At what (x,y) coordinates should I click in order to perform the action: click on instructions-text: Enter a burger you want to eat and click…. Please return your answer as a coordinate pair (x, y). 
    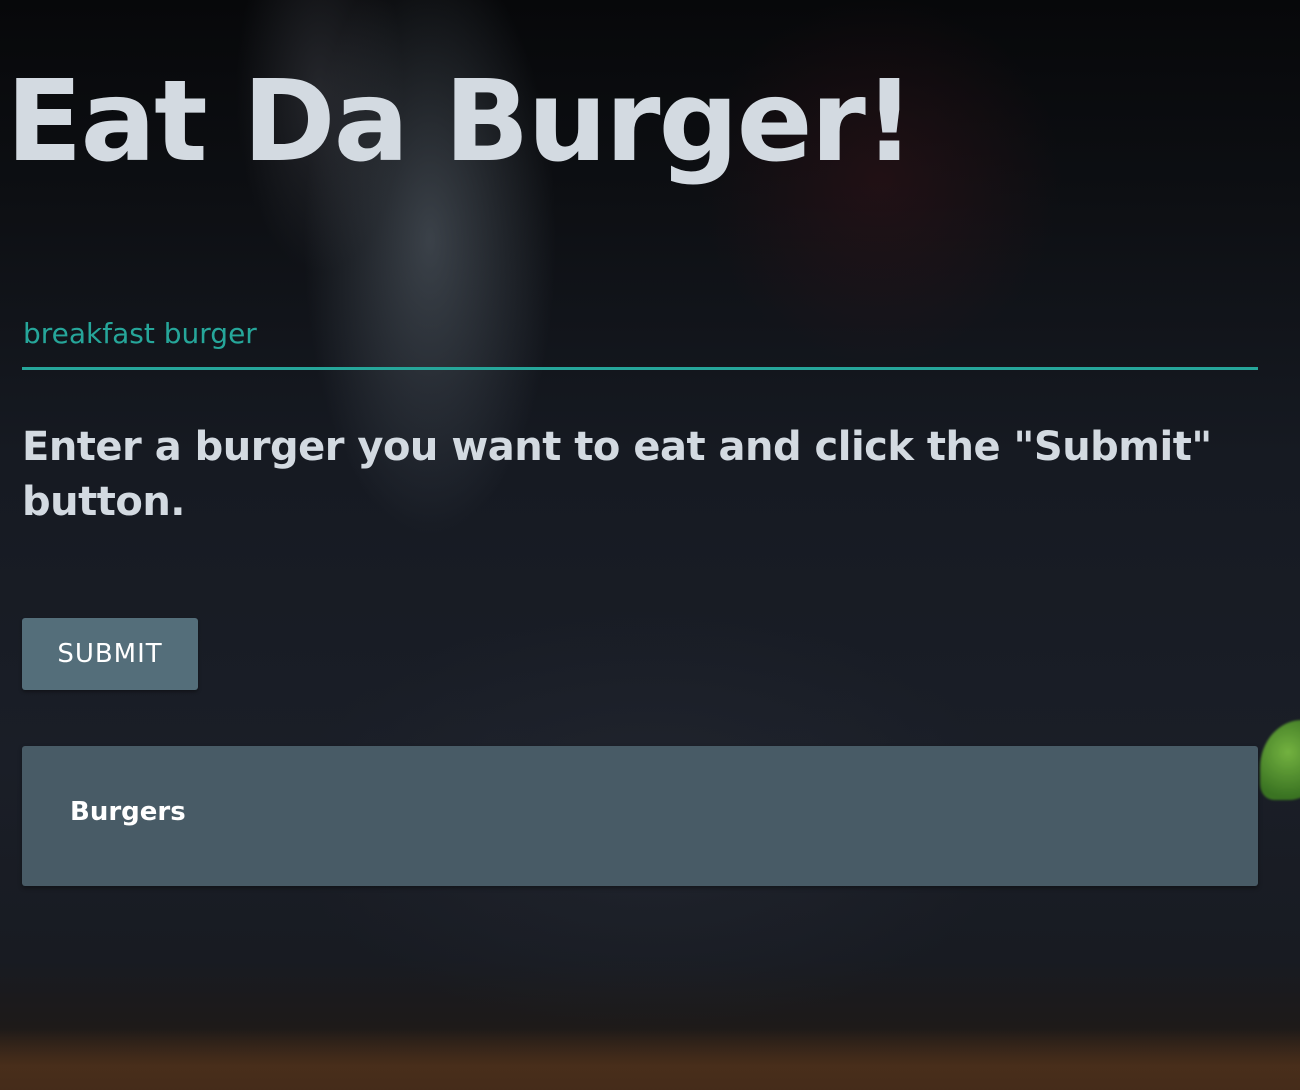
    Looking at the image, I should click on (617, 474).